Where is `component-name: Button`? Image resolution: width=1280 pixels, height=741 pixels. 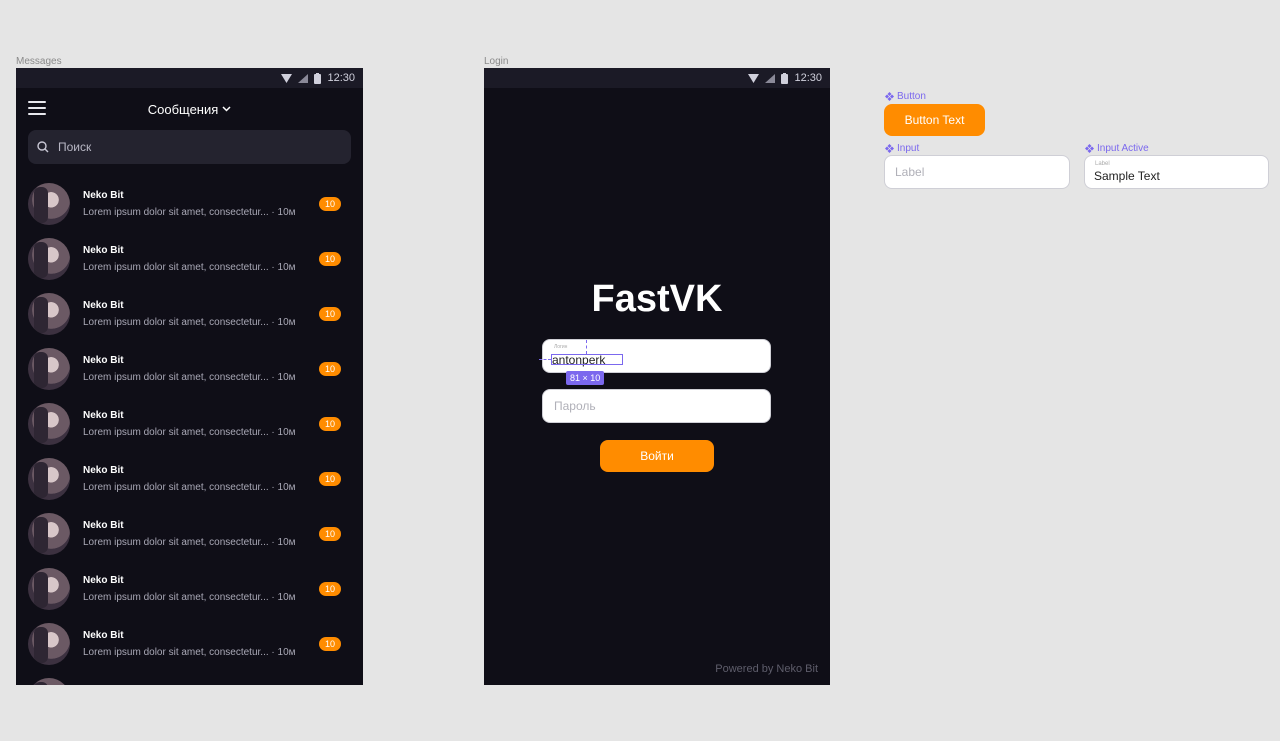 component-name: Button is located at coordinates (911, 96).